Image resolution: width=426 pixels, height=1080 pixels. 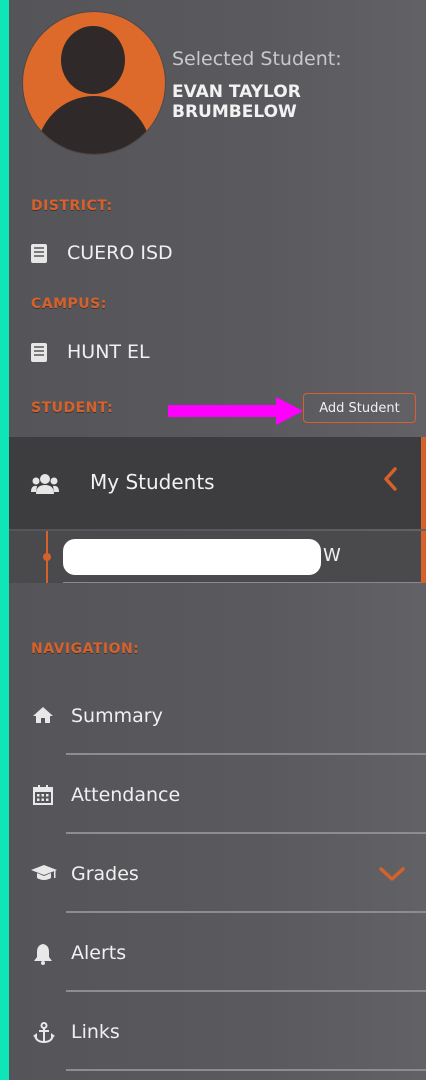 I want to click on my-students-label: My Students, so click(x=152, y=482).